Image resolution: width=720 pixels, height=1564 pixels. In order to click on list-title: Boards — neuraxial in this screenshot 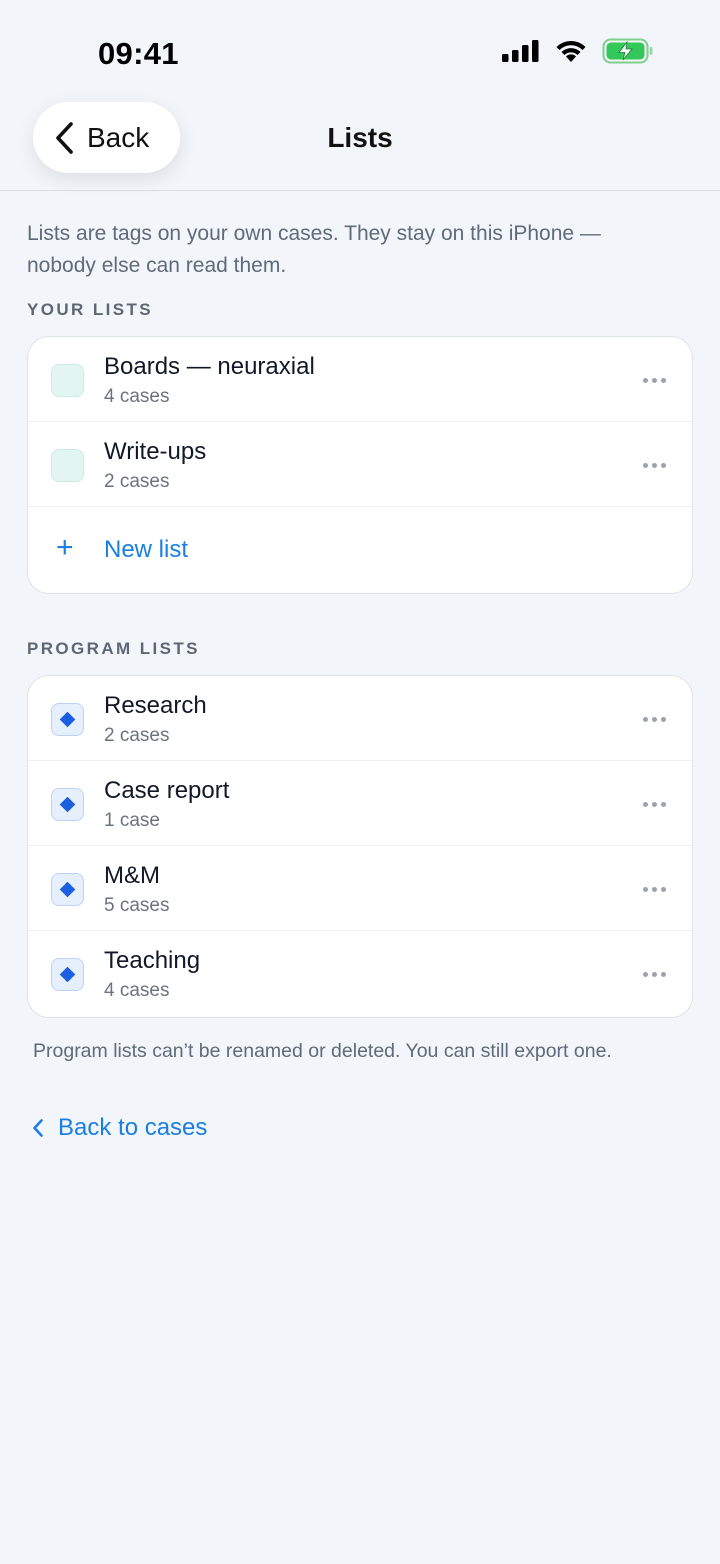, I will do `click(209, 366)`.